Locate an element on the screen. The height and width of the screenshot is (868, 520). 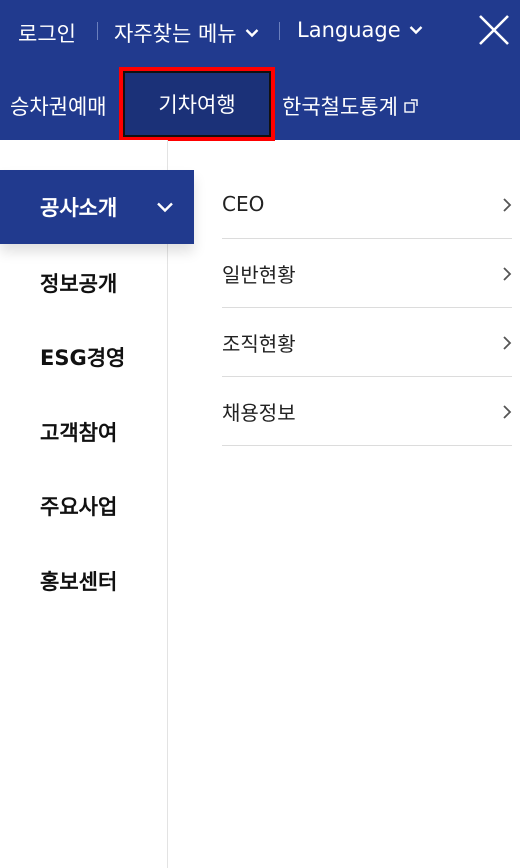
submenu-item-organization: 조직현황 is located at coordinates (367, 342).